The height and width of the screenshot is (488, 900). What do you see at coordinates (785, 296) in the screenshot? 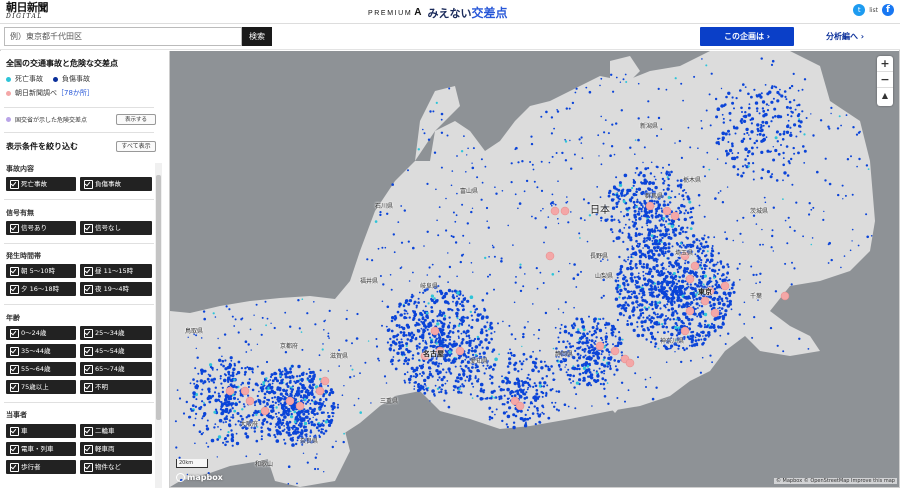
I see `asahi-intersection-pin` at bounding box center [785, 296].